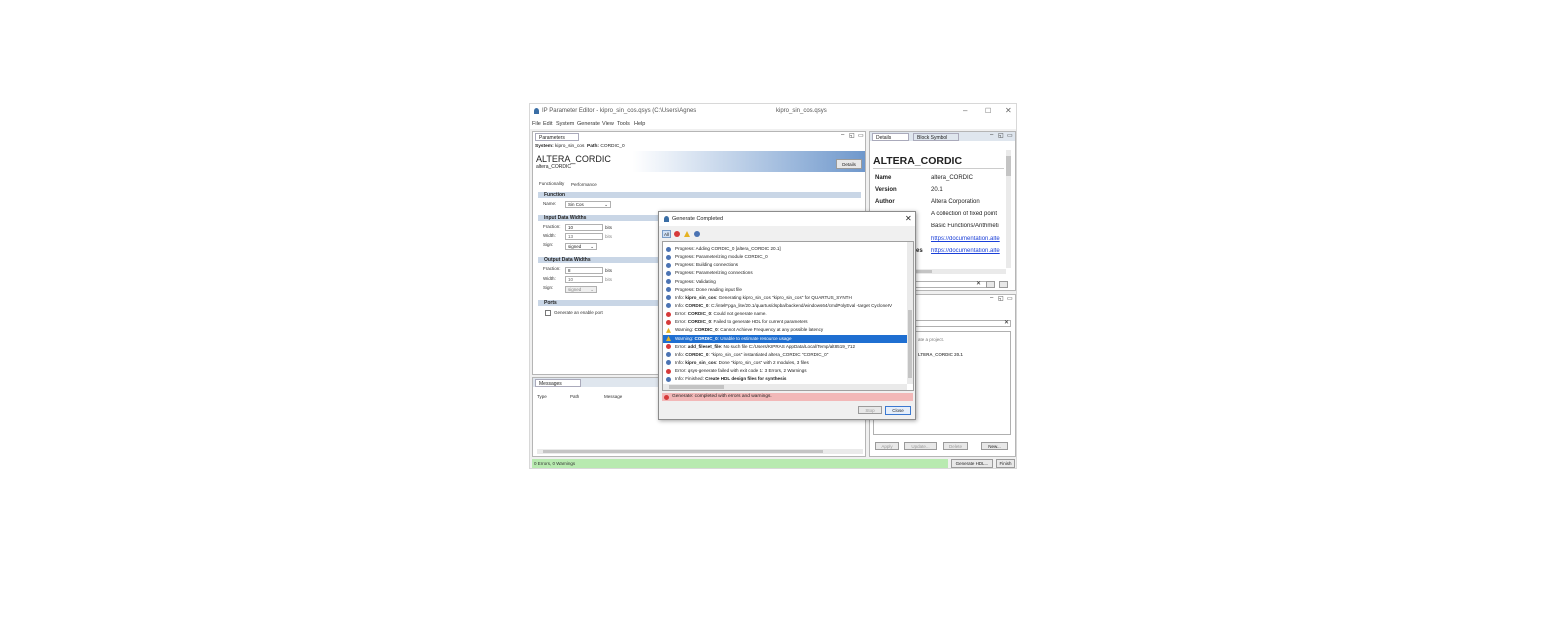 This screenshot has width=1568, height=631. I want to click on input-width-field: 13, so click(584, 236).